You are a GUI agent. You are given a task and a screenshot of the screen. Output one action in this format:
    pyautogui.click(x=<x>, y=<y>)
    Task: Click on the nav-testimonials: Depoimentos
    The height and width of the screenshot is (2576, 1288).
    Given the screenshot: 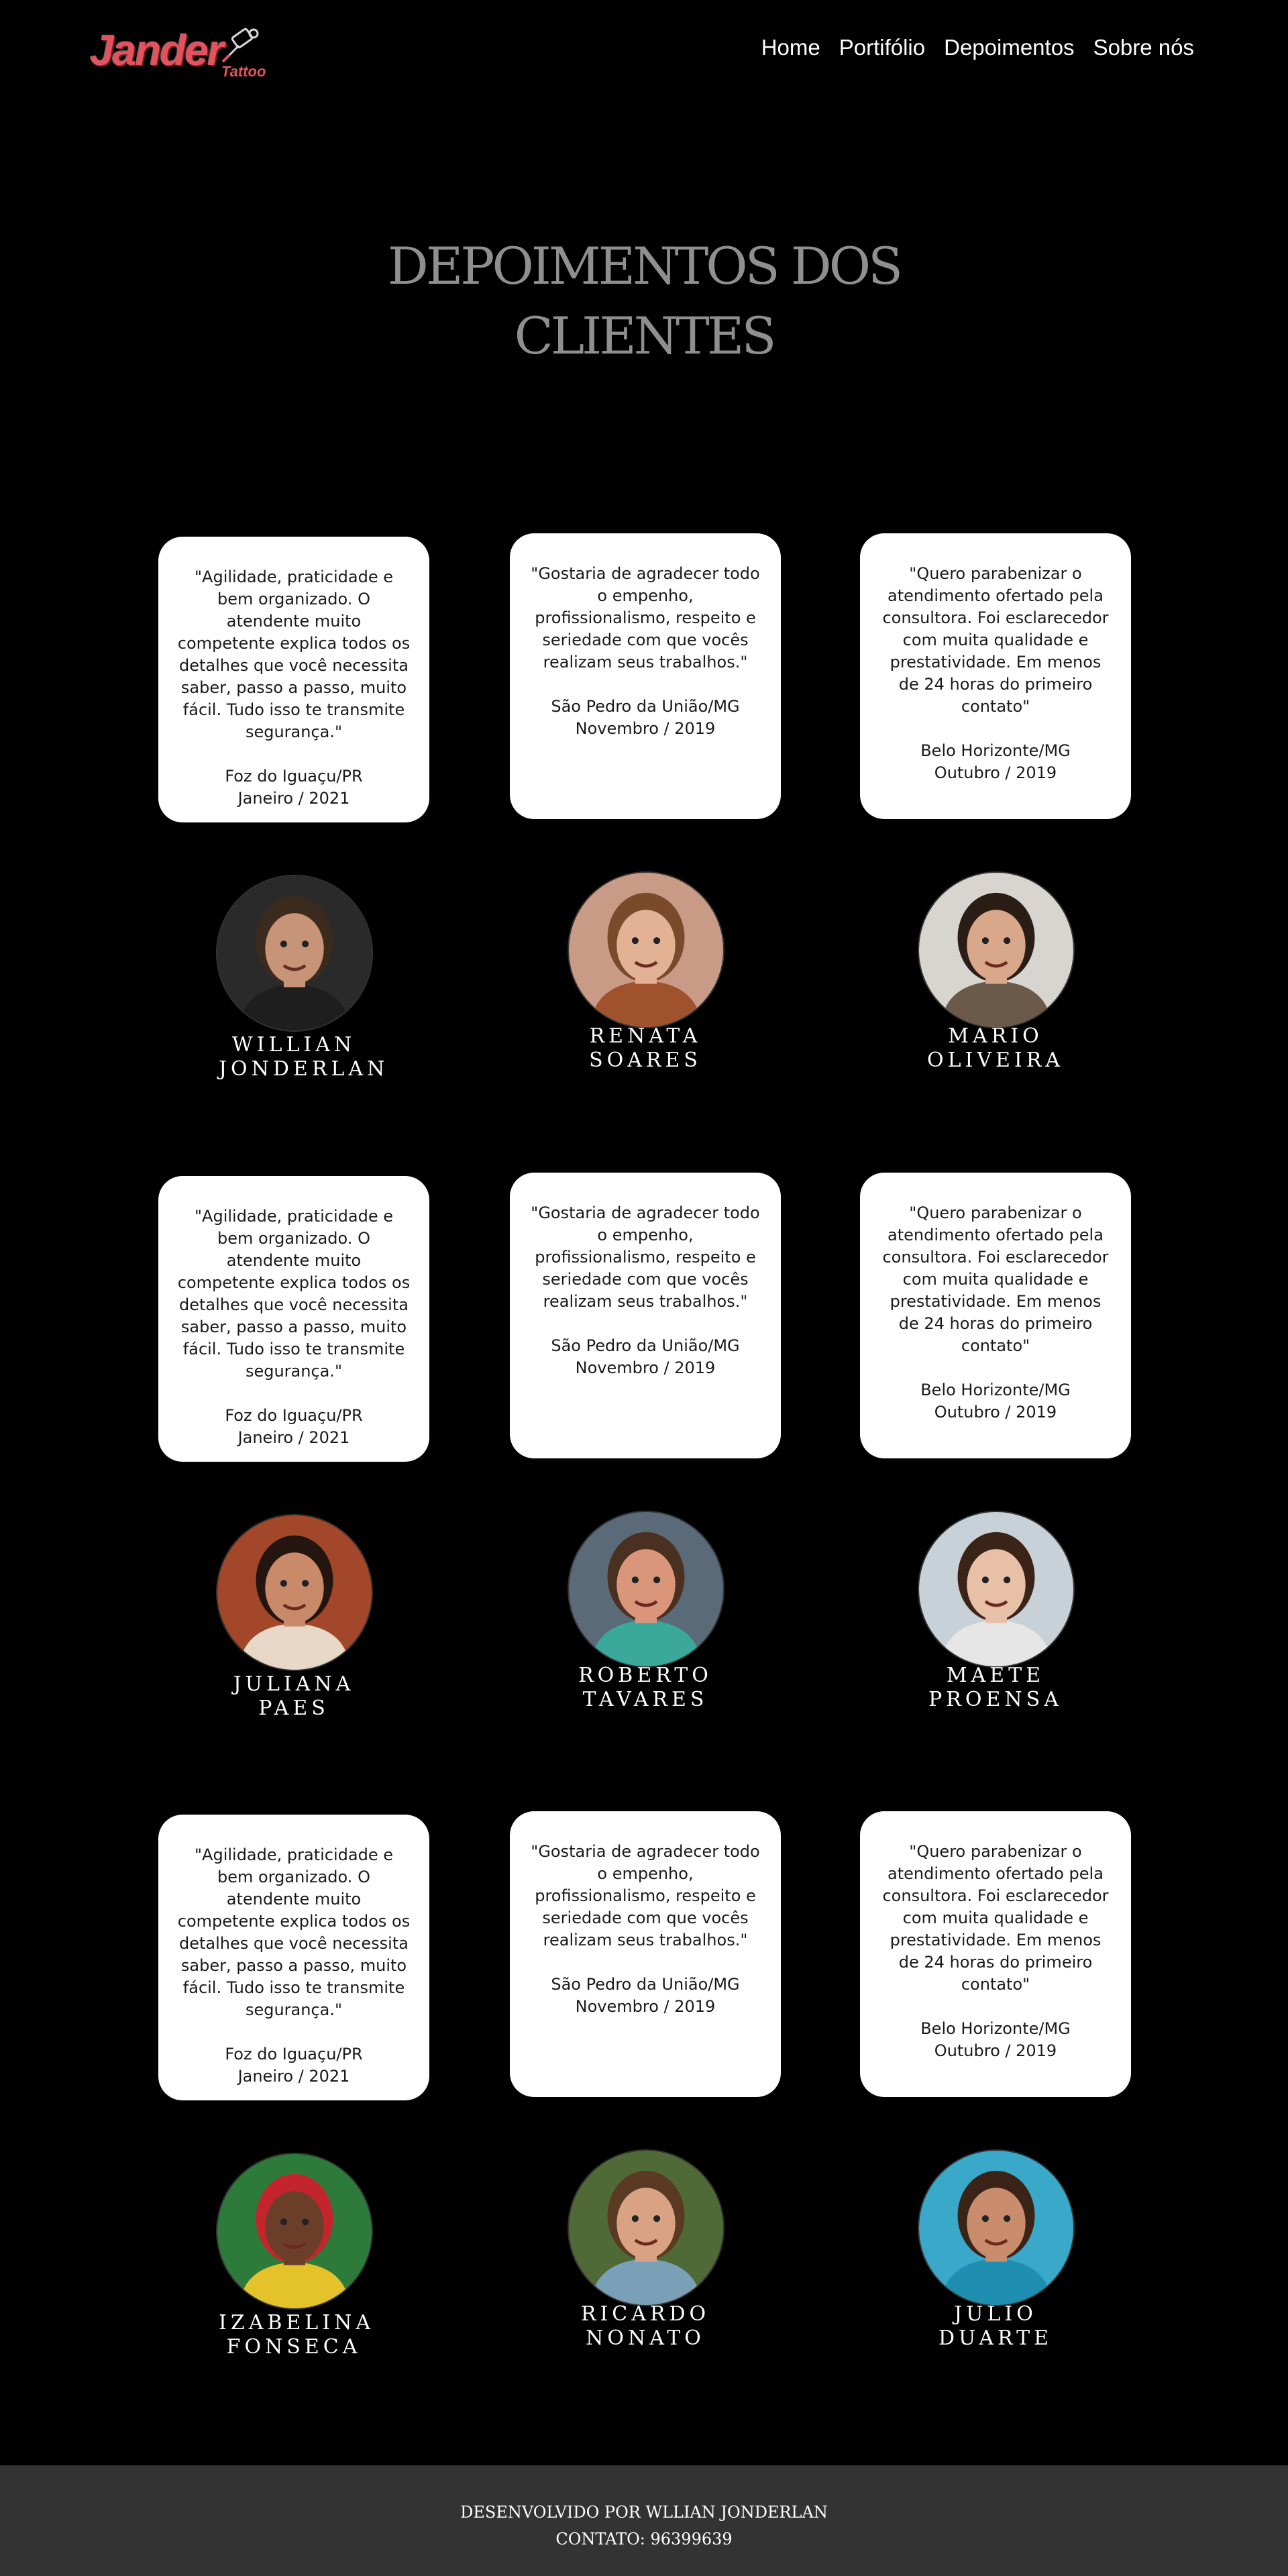 What is the action you would take?
    pyautogui.click(x=1009, y=47)
    